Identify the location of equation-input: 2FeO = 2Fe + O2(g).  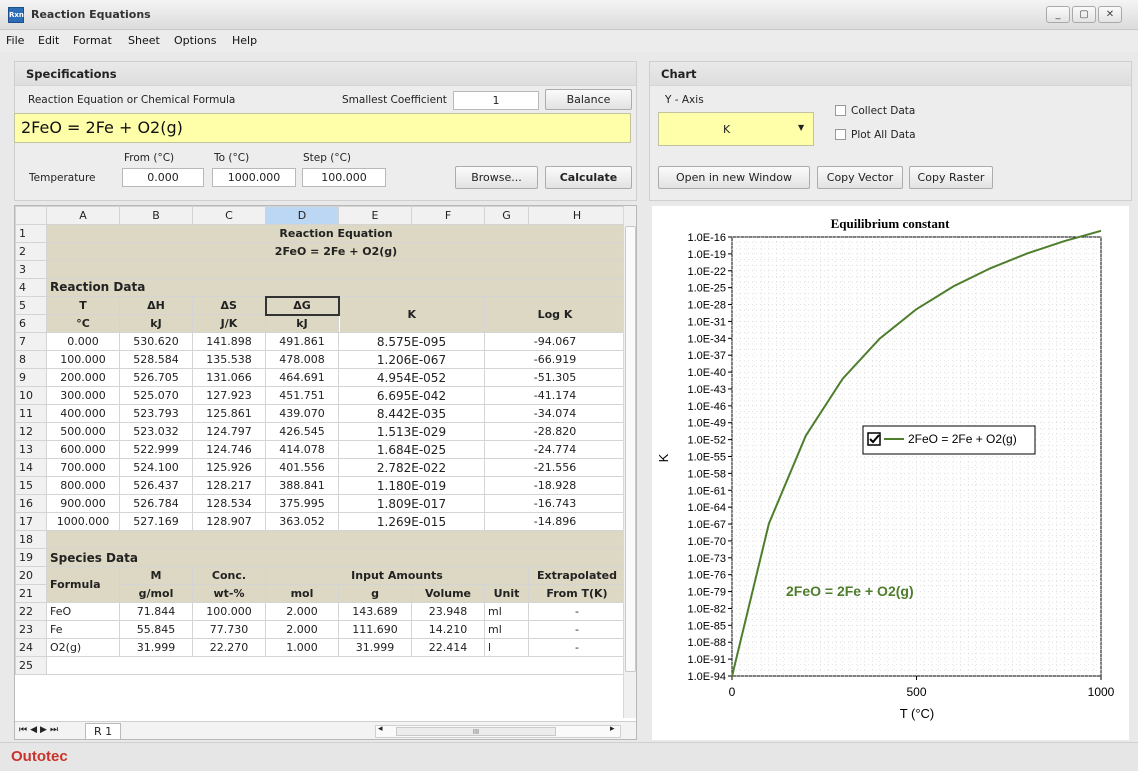
(322, 128).